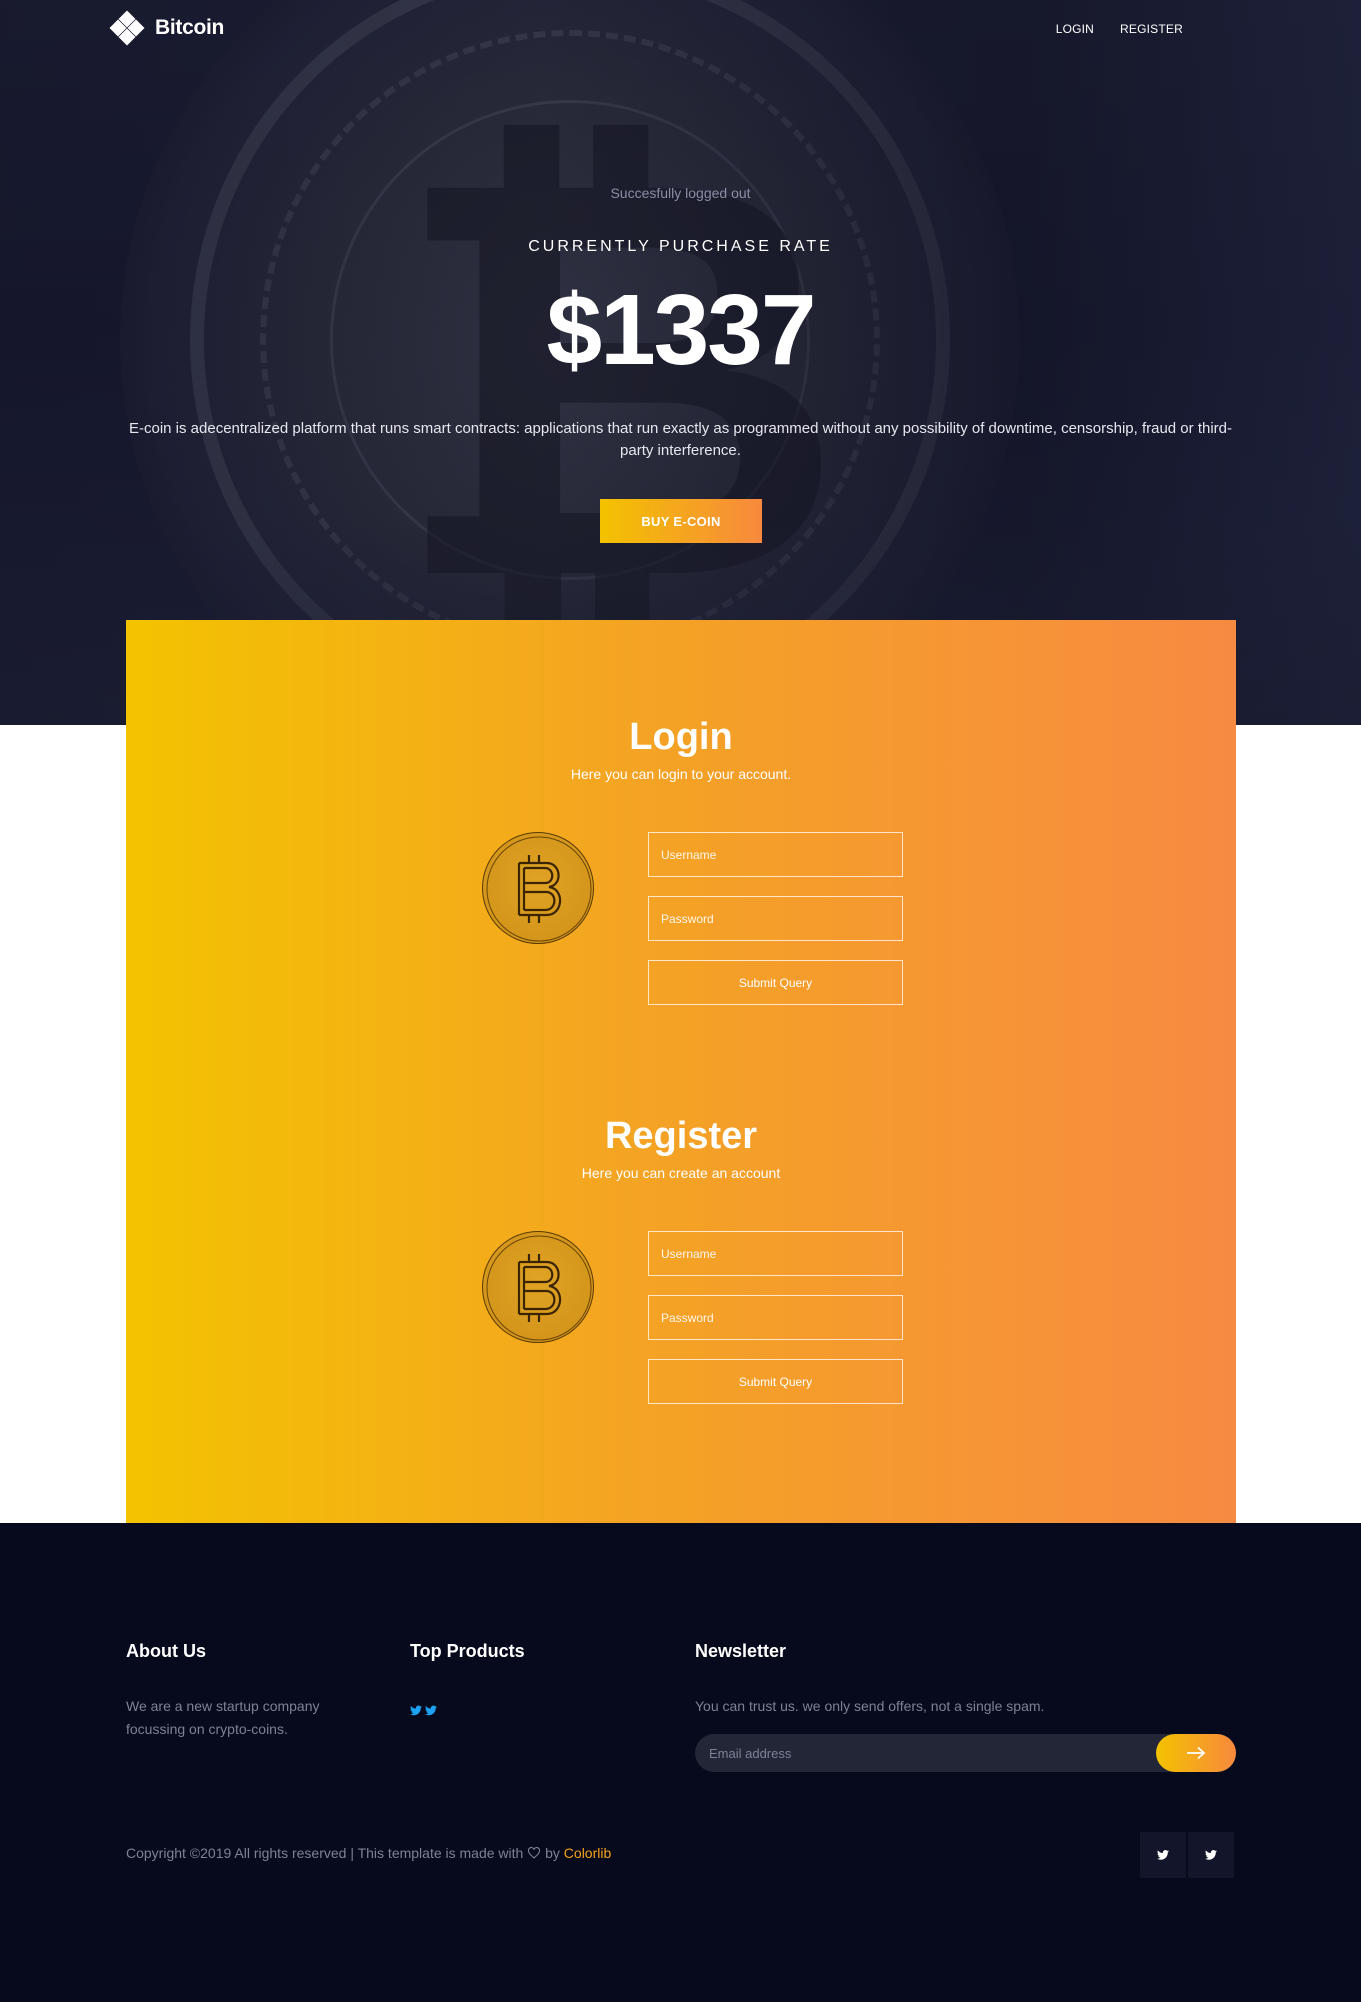 The height and width of the screenshot is (2002, 1361). What do you see at coordinates (587, 1853) in the screenshot?
I see `colorlib-link: Colorlib` at bounding box center [587, 1853].